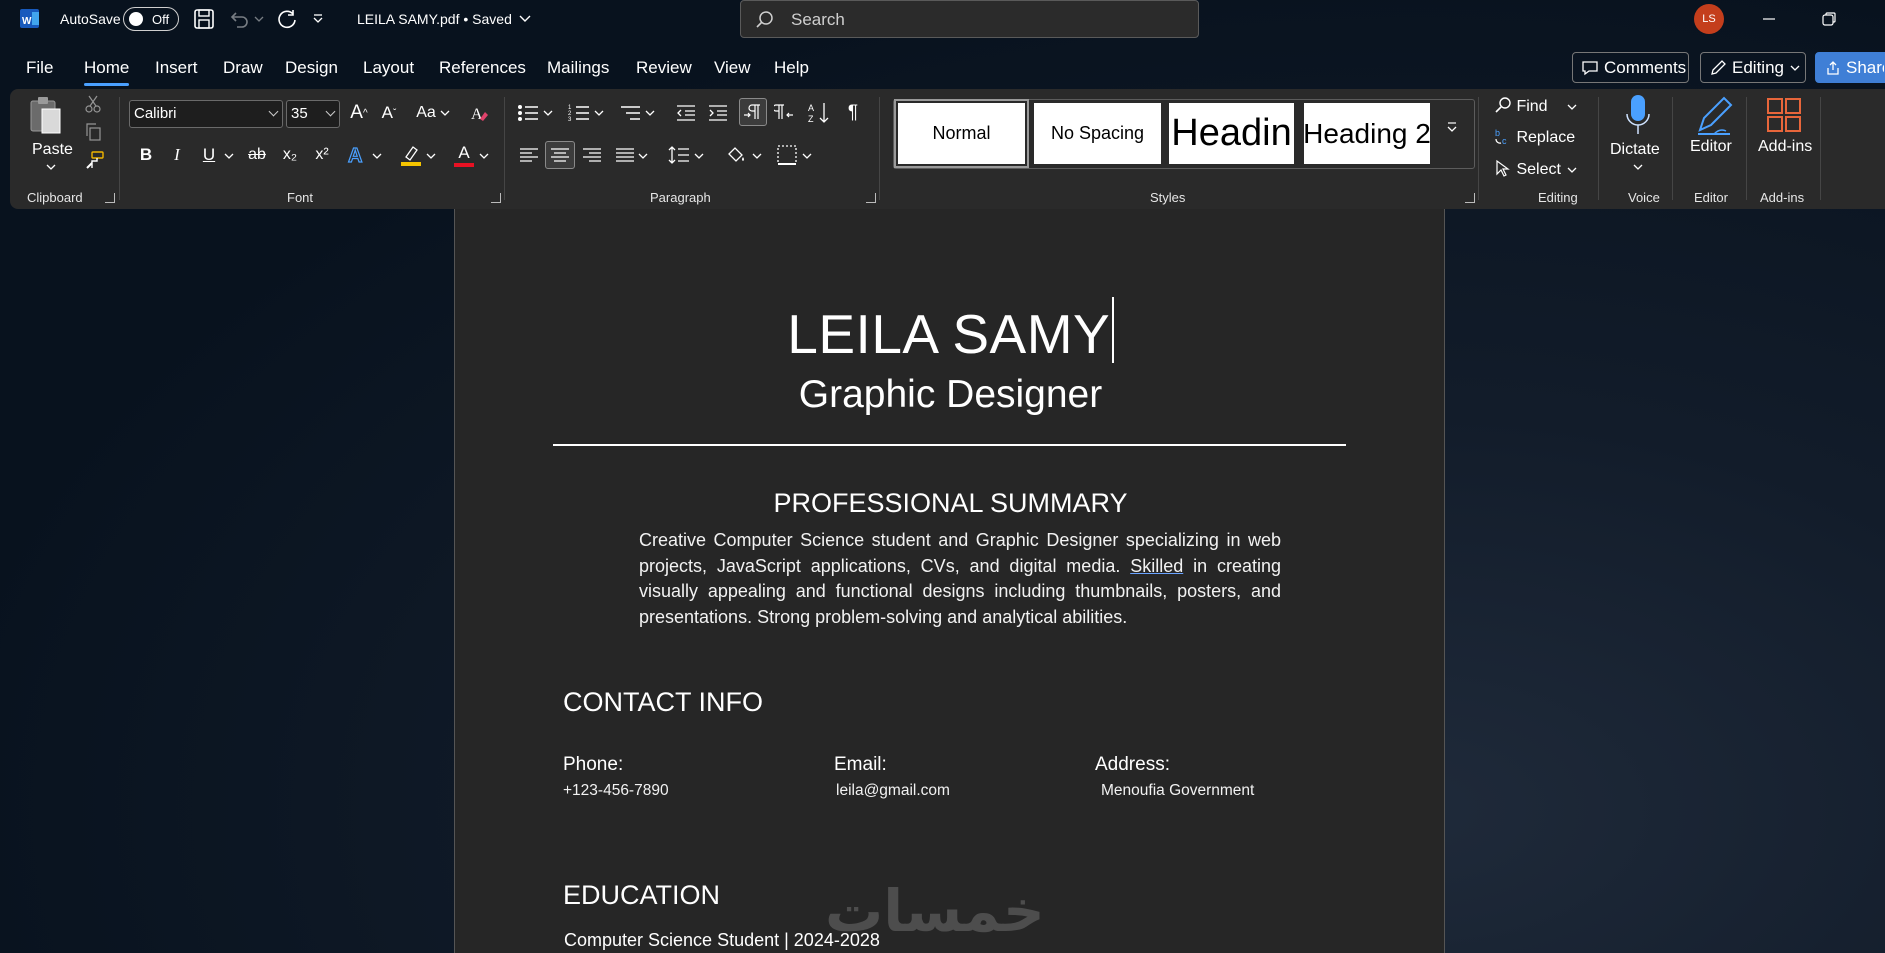  Describe the element at coordinates (1470, 198) in the screenshot. I see `styles-launcher-icon` at that location.